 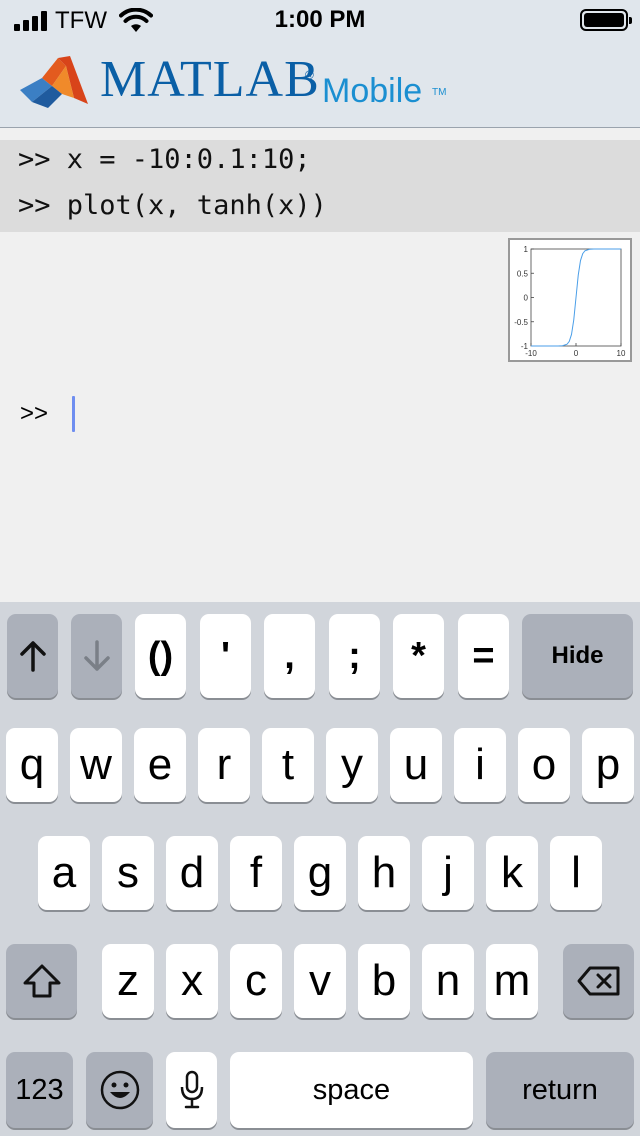 I want to click on arrow-up-icon, so click(x=32, y=656).